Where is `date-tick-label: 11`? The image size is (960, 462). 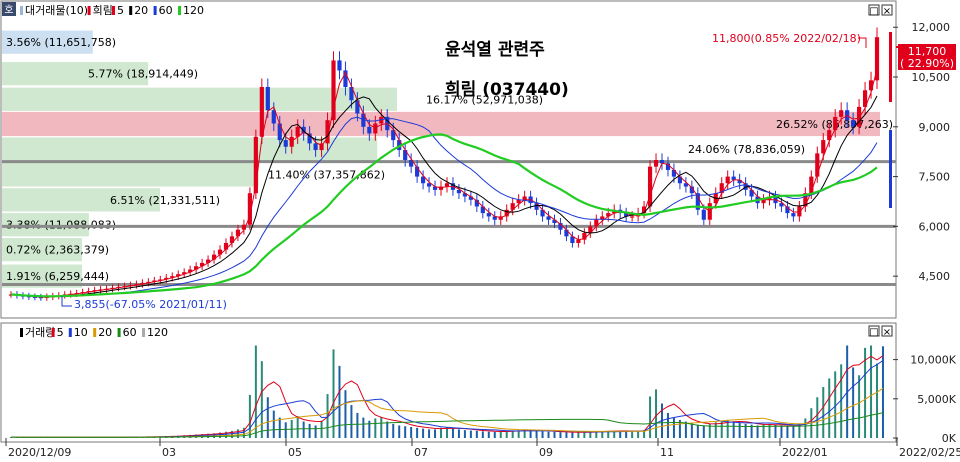 date-tick-label: 11 is located at coordinates (667, 452).